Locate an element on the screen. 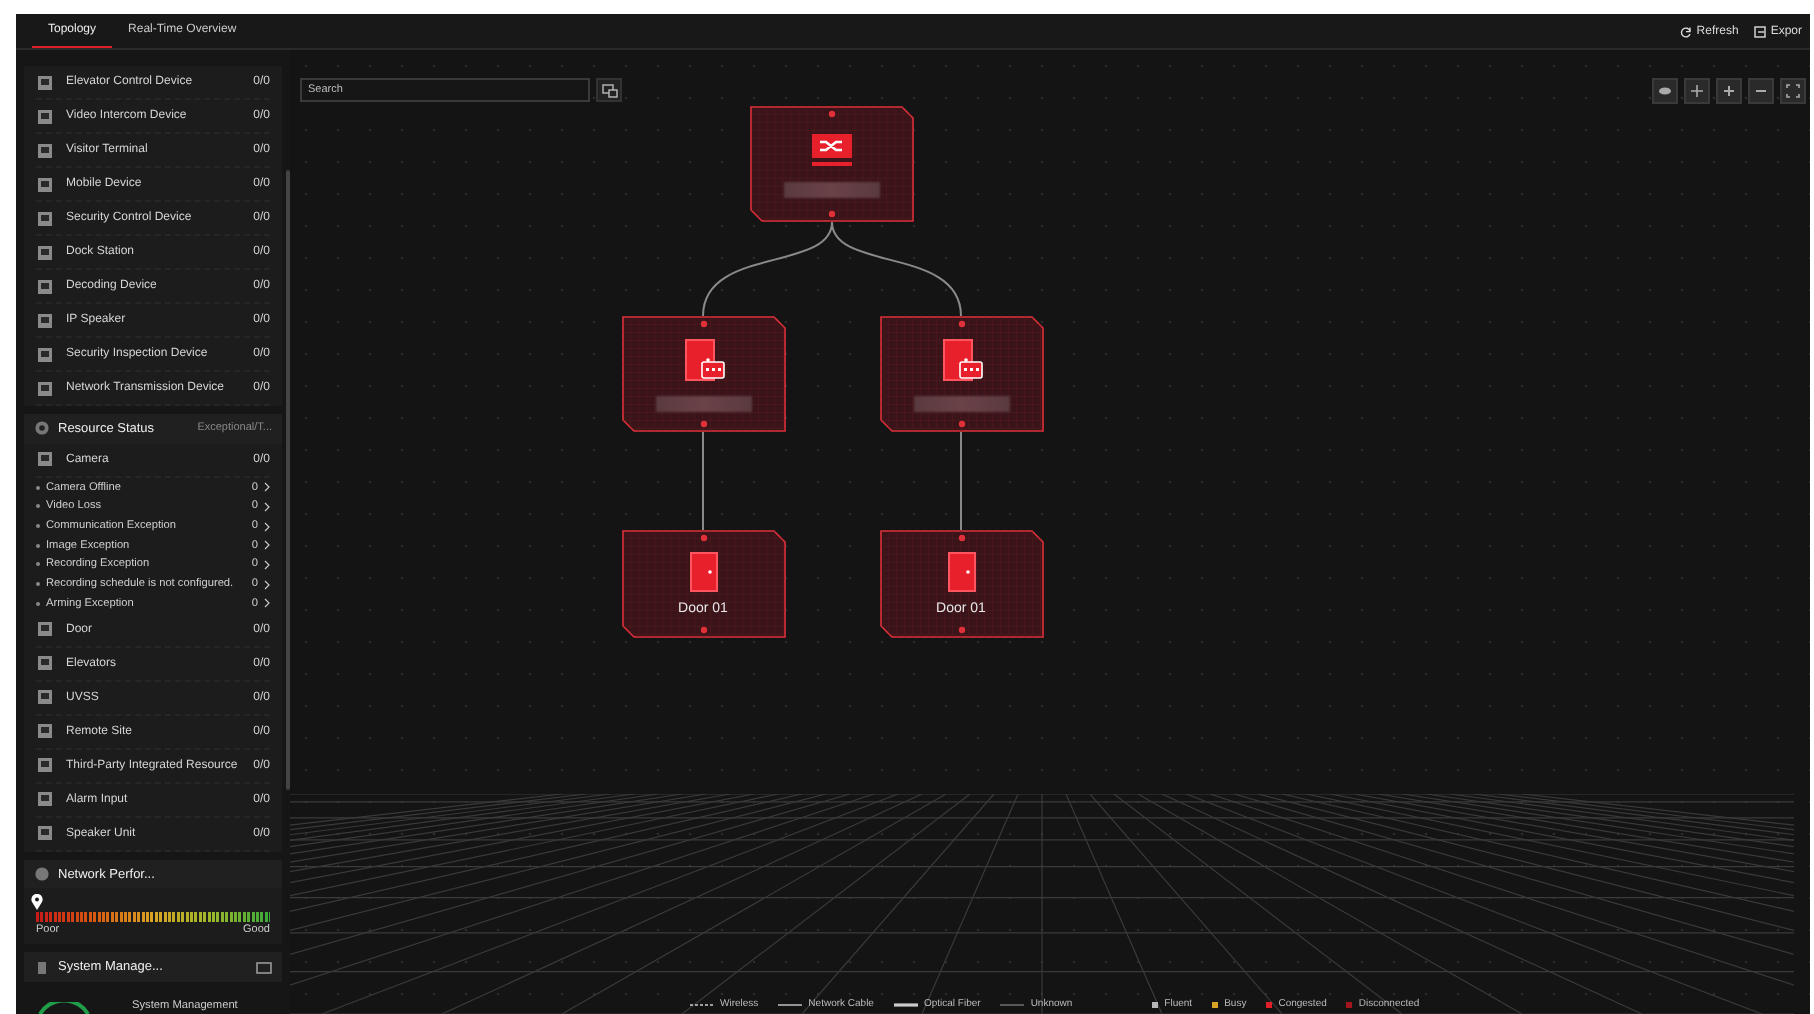 This screenshot has width=1814, height=1014. eye-icon is located at coordinates (1665, 91).